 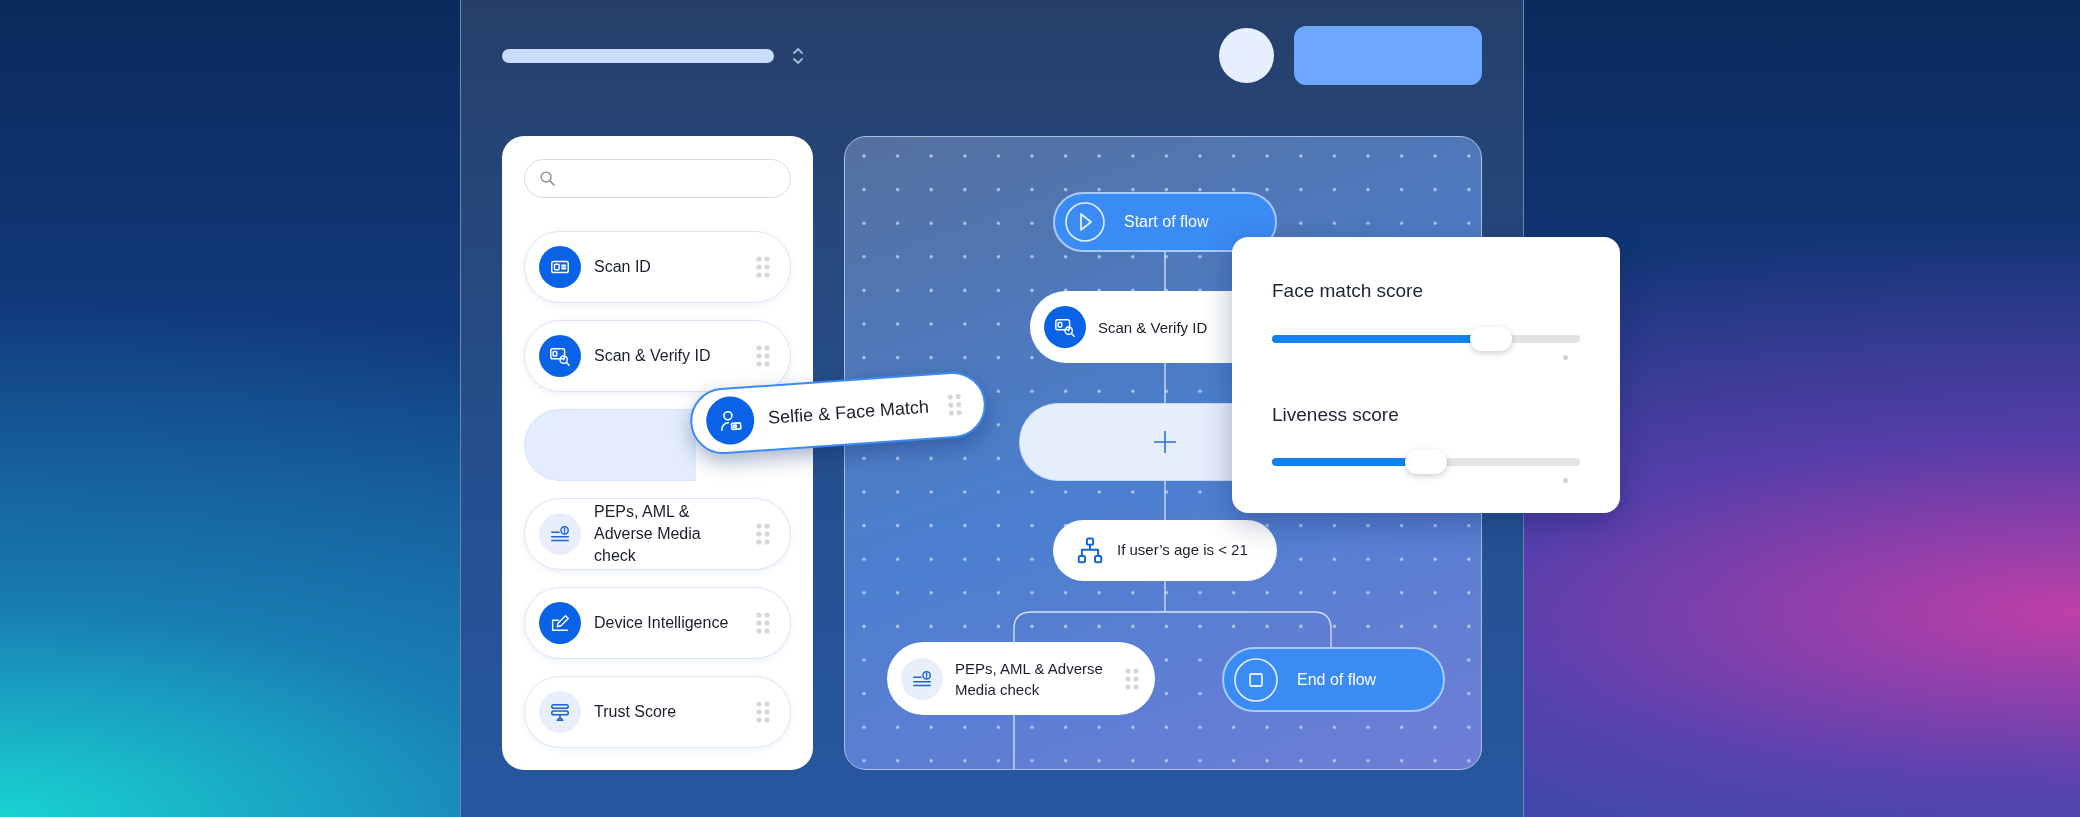 I want to click on slider-label: Face match score, so click(x=1348, y=291).